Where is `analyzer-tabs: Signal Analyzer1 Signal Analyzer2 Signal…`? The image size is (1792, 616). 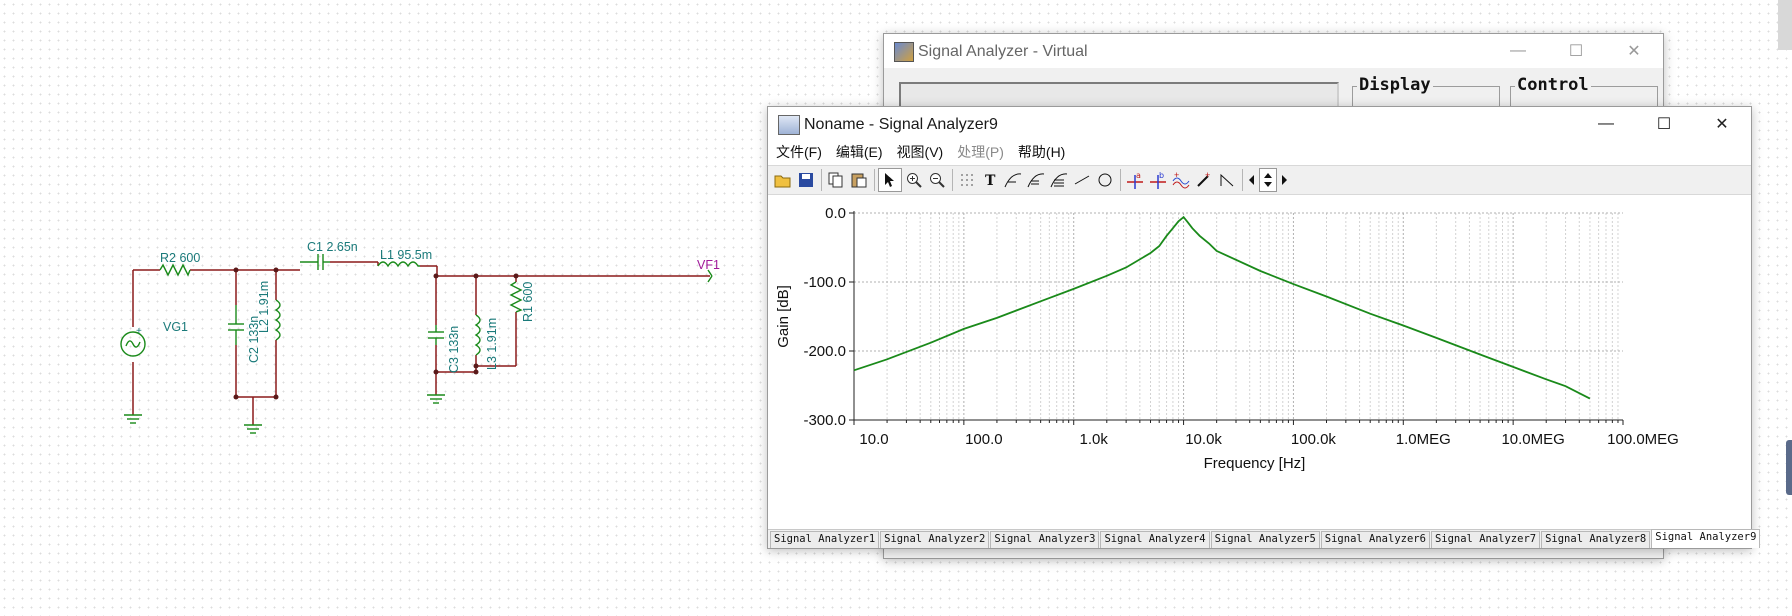 analyzer-tabs: Signal Analyzer1 Signal Analyzer2 Signal… is located at coordinates (1264, 538).